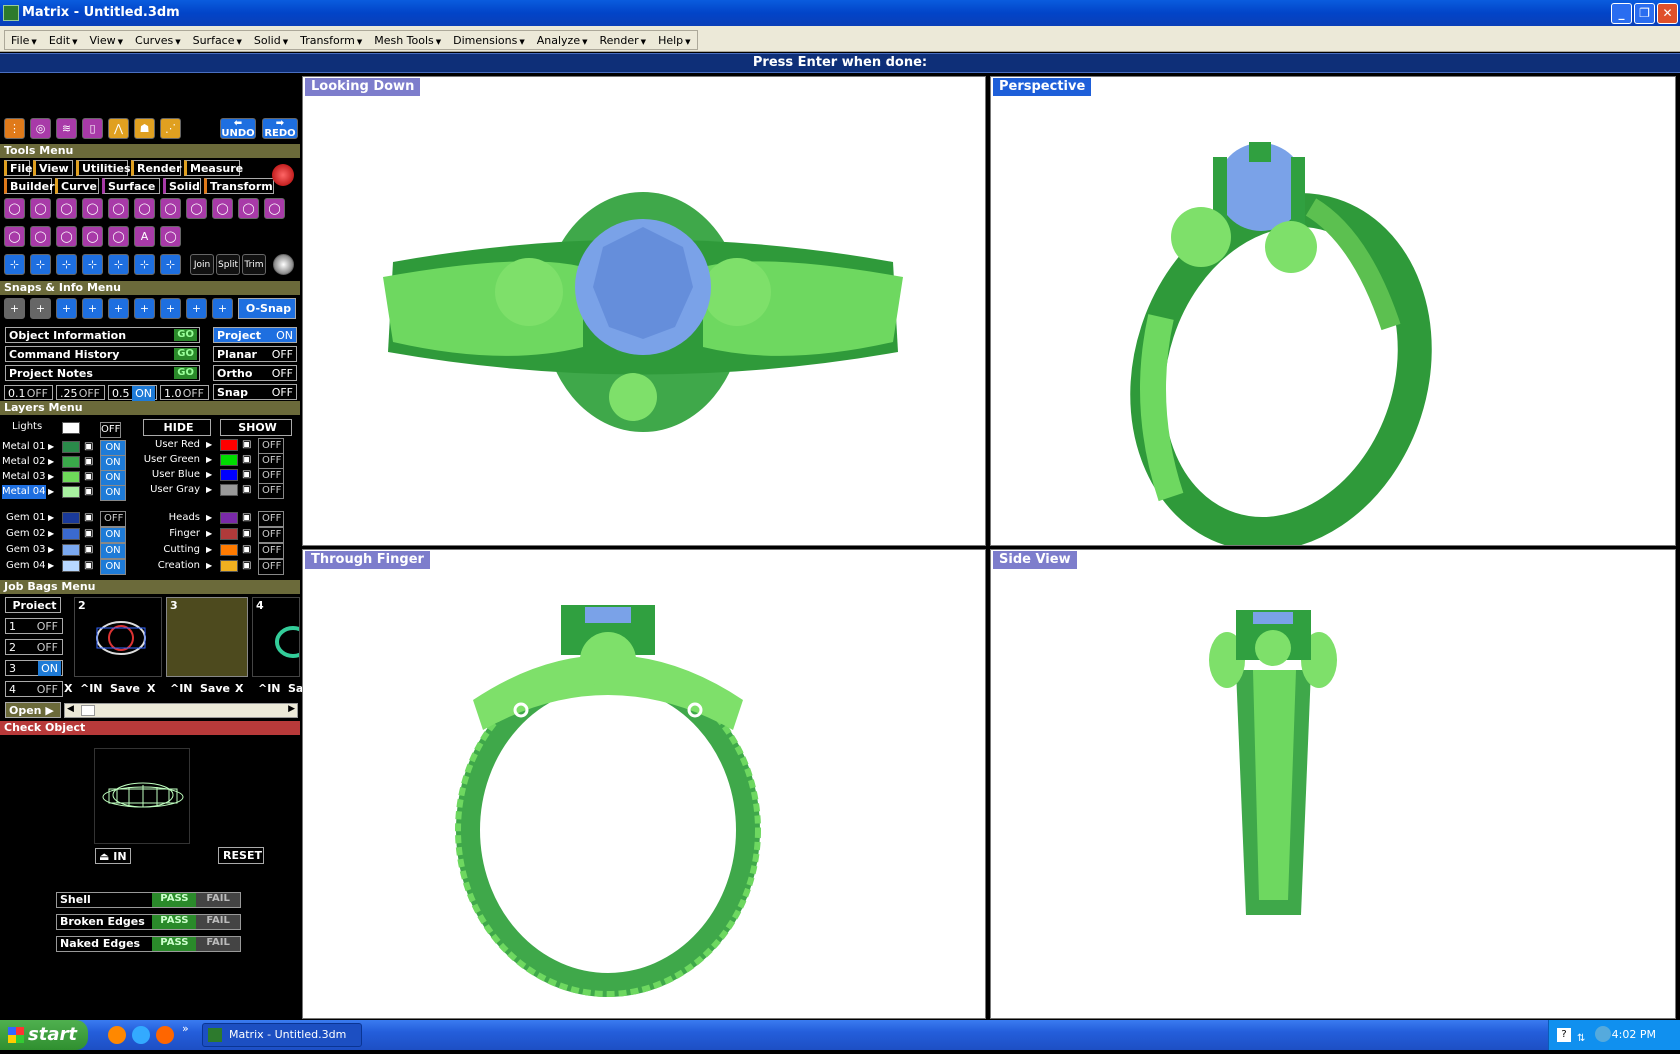  Describe the element at coordinates (331, 40) in the screenshot. I see `menu-transform: Transform ▼` at that location.